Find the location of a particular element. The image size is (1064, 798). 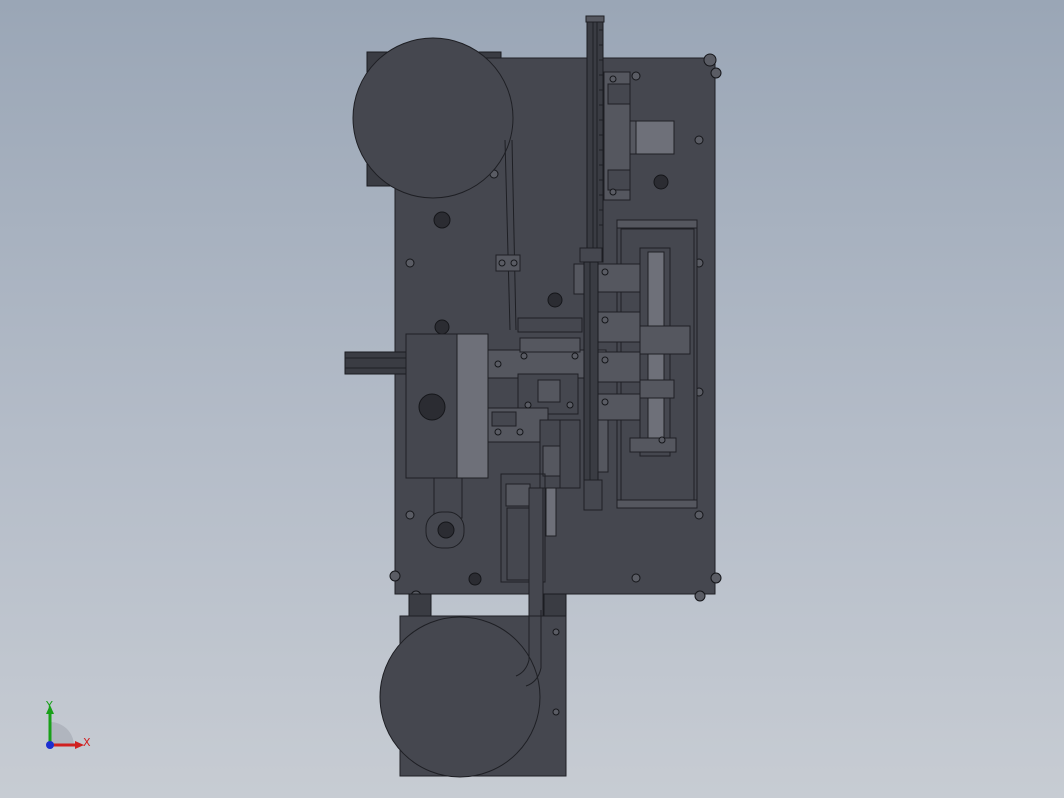

coordinate-triad: Y X is located at coordinates (68, 730).